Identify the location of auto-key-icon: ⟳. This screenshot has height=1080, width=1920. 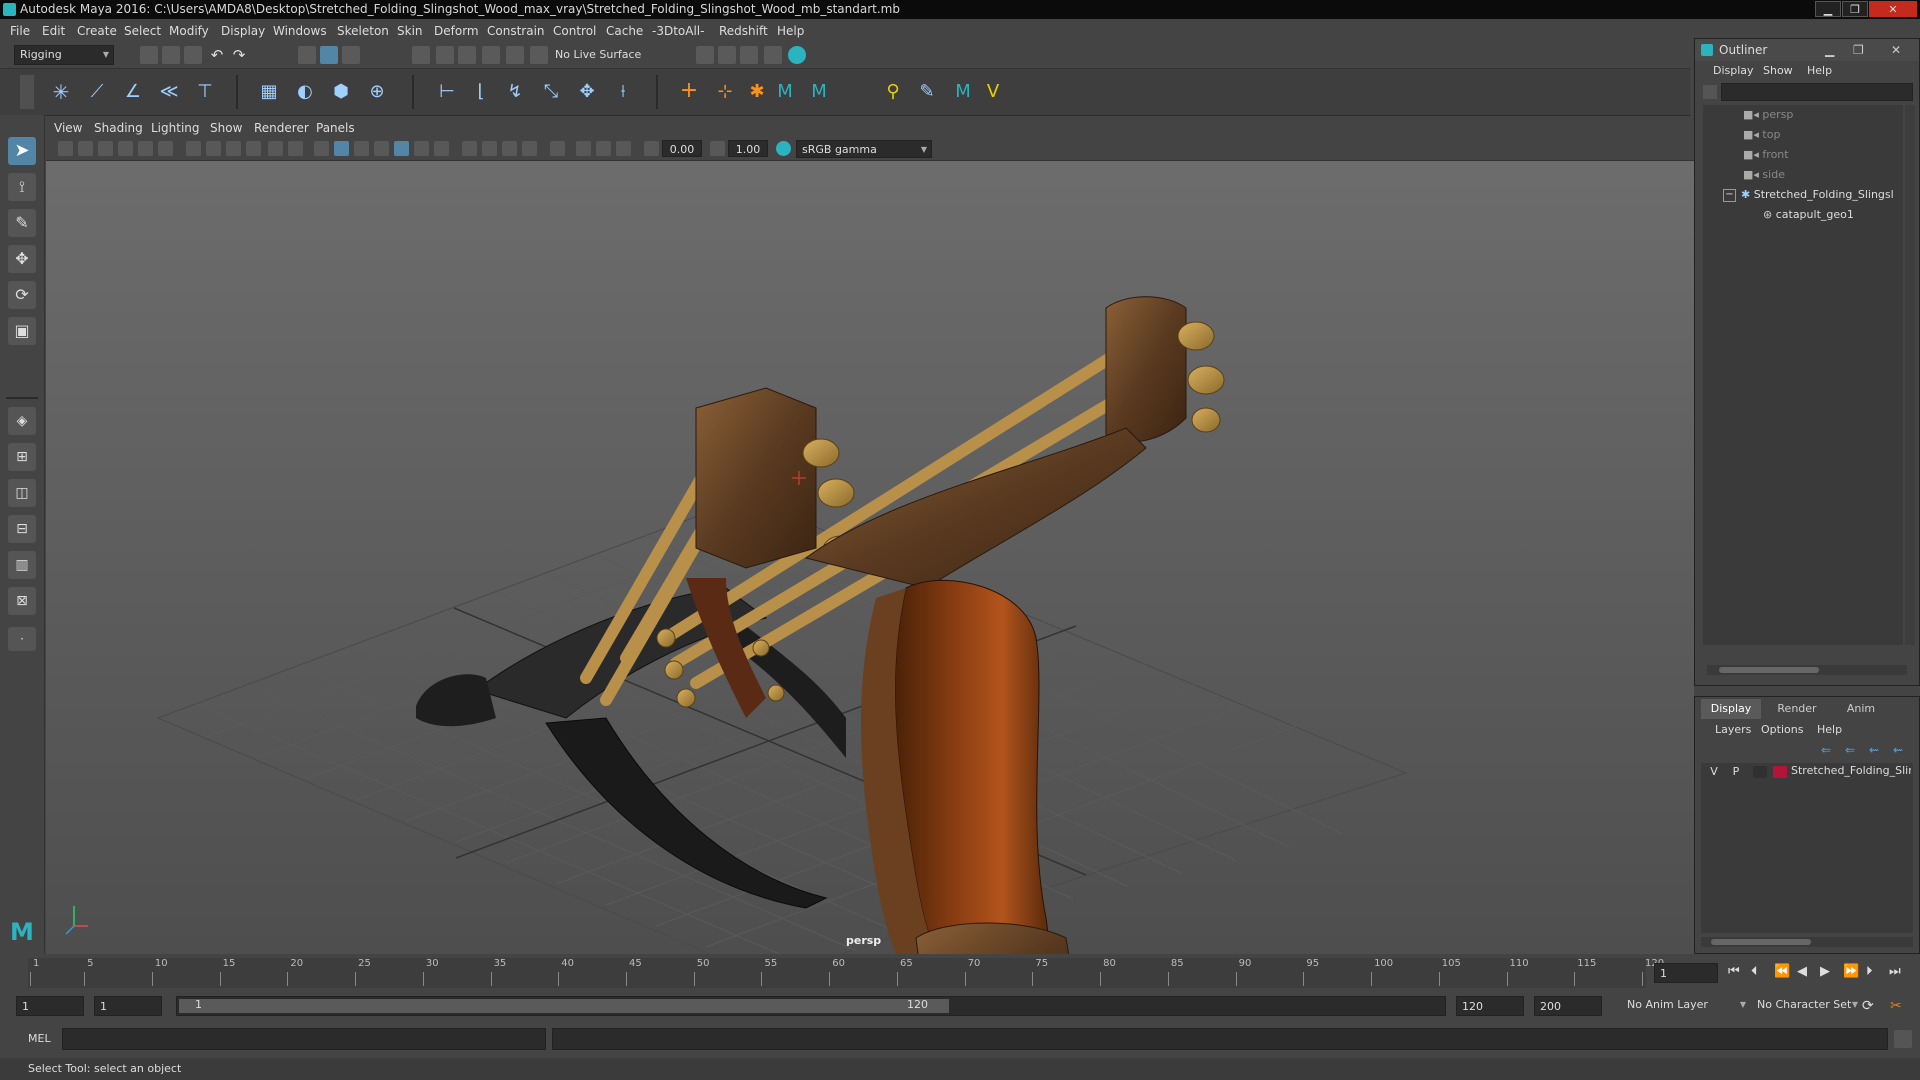
(1868, 1006).